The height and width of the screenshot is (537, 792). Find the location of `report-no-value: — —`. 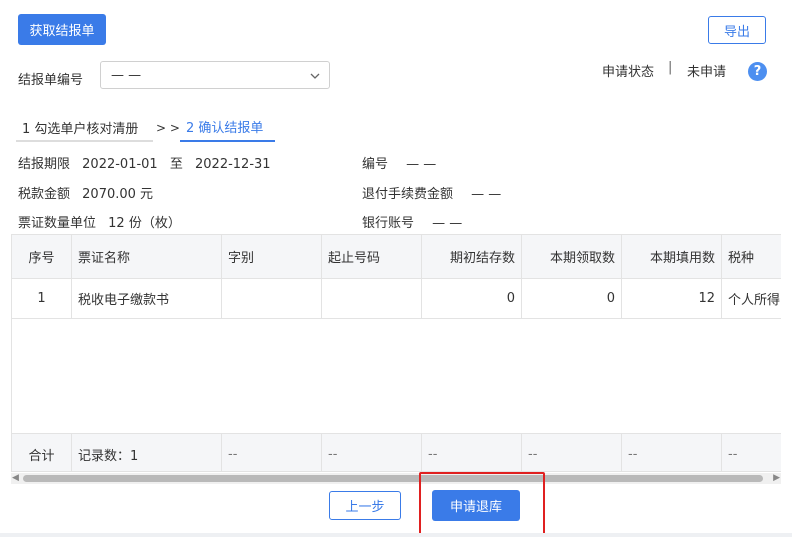

report-no-value: — — is located at coordinates (126, 75).